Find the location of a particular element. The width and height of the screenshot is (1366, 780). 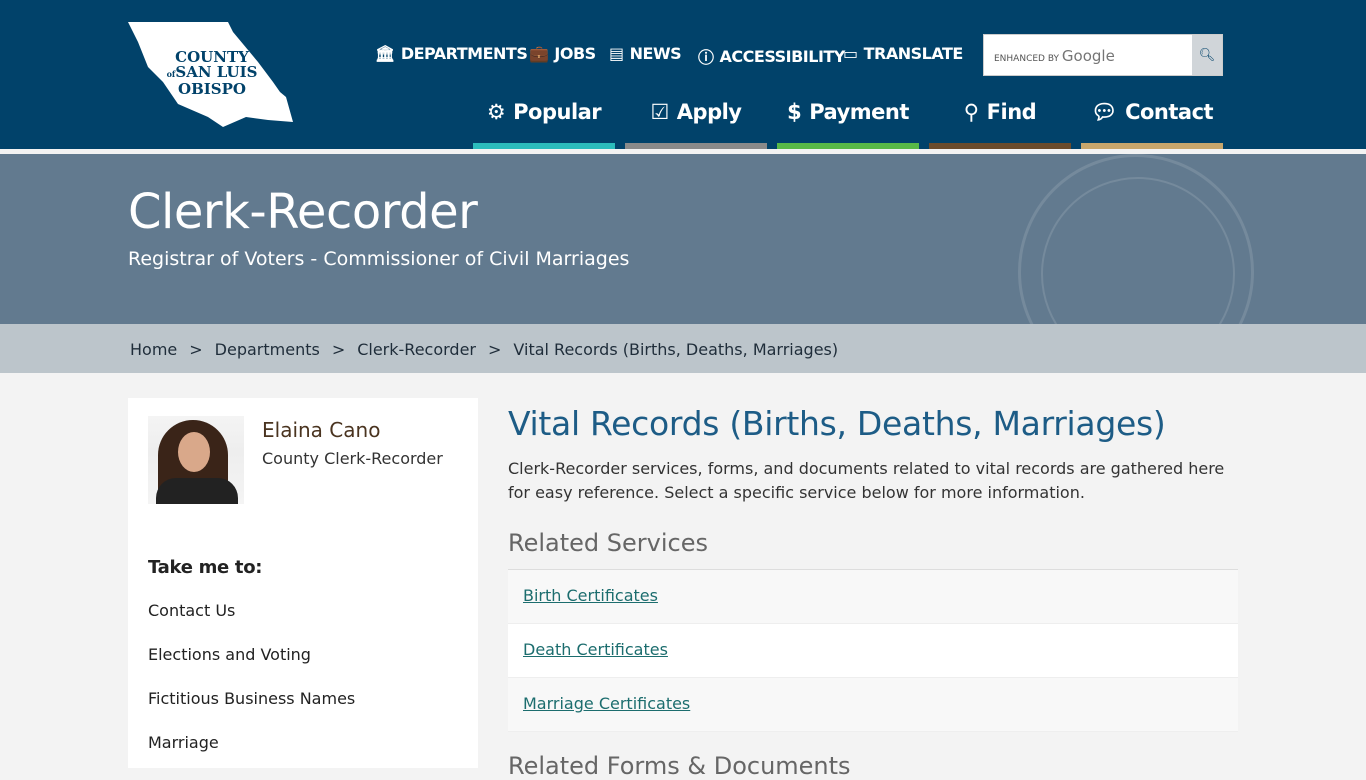

sidebar-link-contact-us: Contact Us is located at coordinates (191, 610).